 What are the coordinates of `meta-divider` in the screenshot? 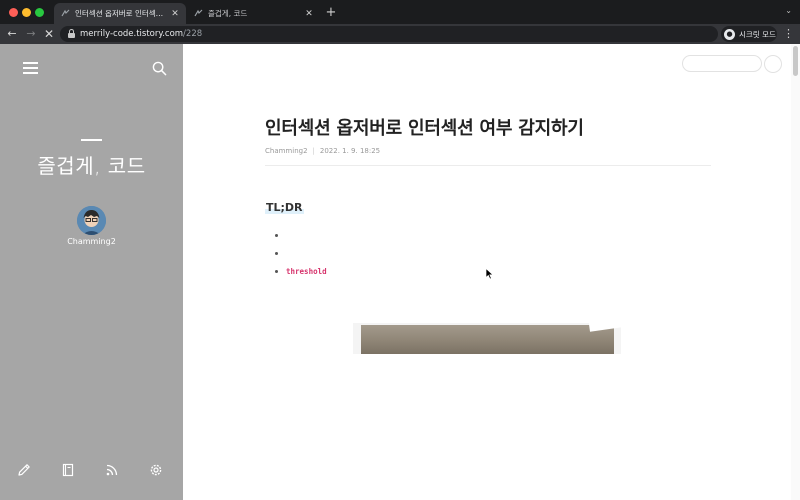 It's located at (488, 165).